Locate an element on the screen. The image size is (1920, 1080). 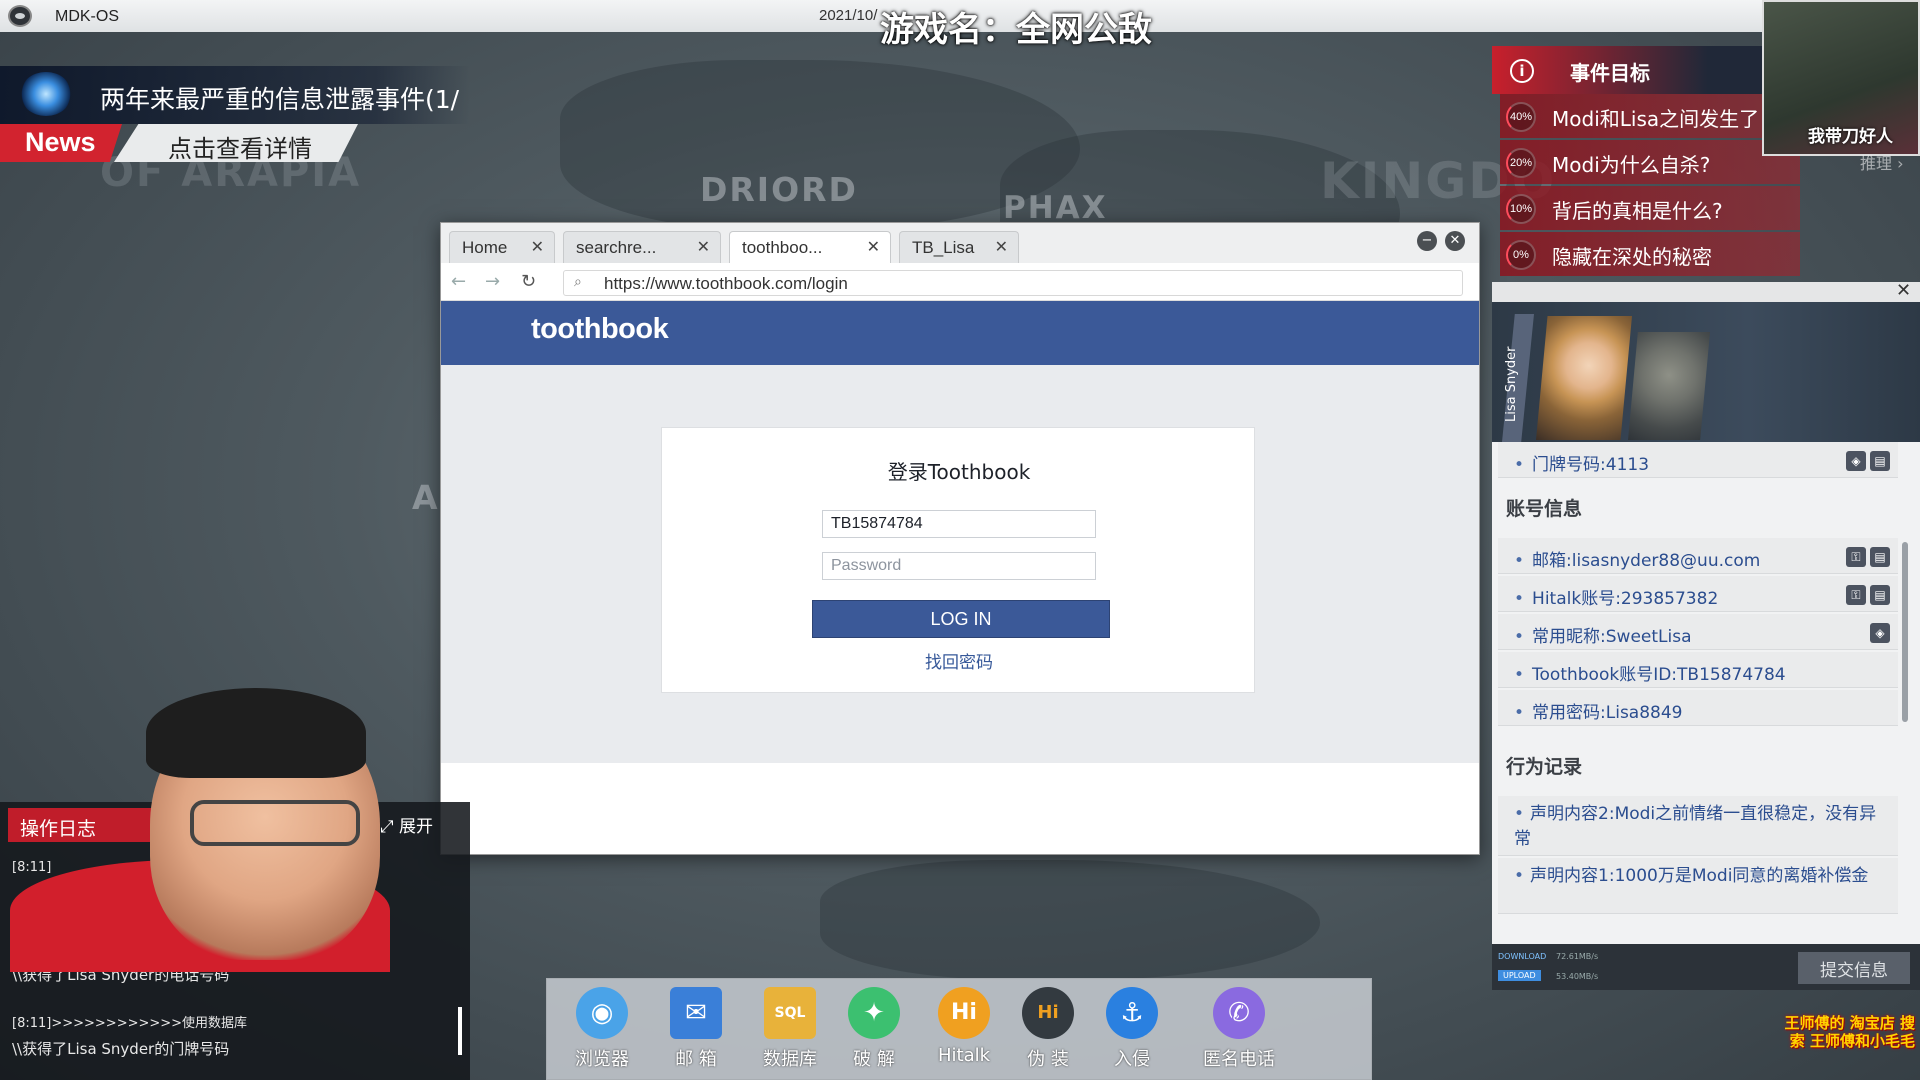
address-bar: ⌕ https://www.toothbook.com/login is located at coordinates (1013, 283).